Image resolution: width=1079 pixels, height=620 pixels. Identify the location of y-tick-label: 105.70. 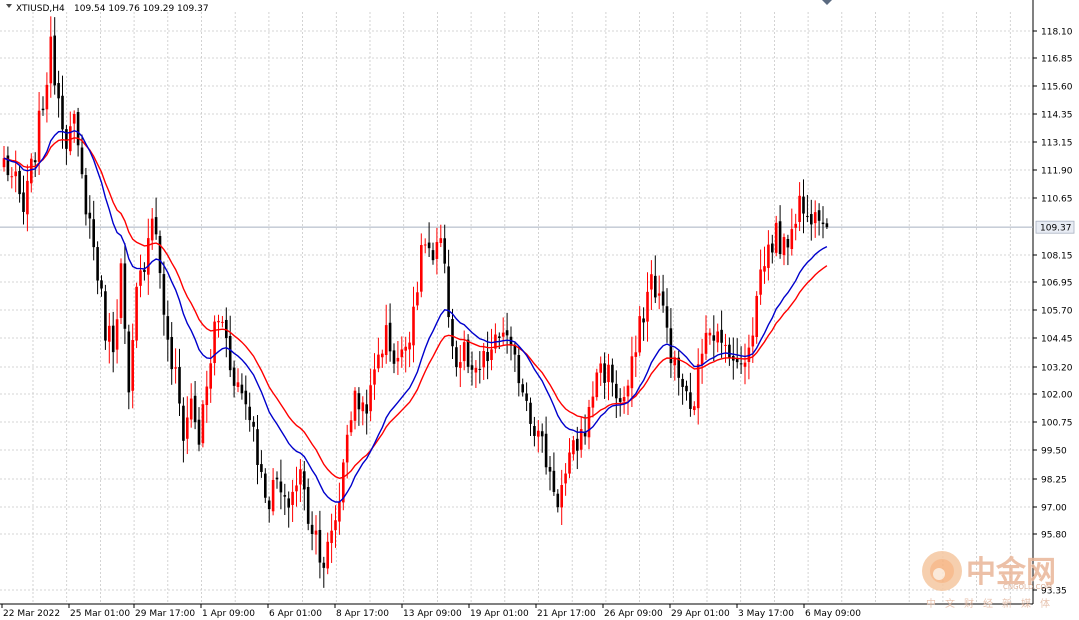
(1057, 312).